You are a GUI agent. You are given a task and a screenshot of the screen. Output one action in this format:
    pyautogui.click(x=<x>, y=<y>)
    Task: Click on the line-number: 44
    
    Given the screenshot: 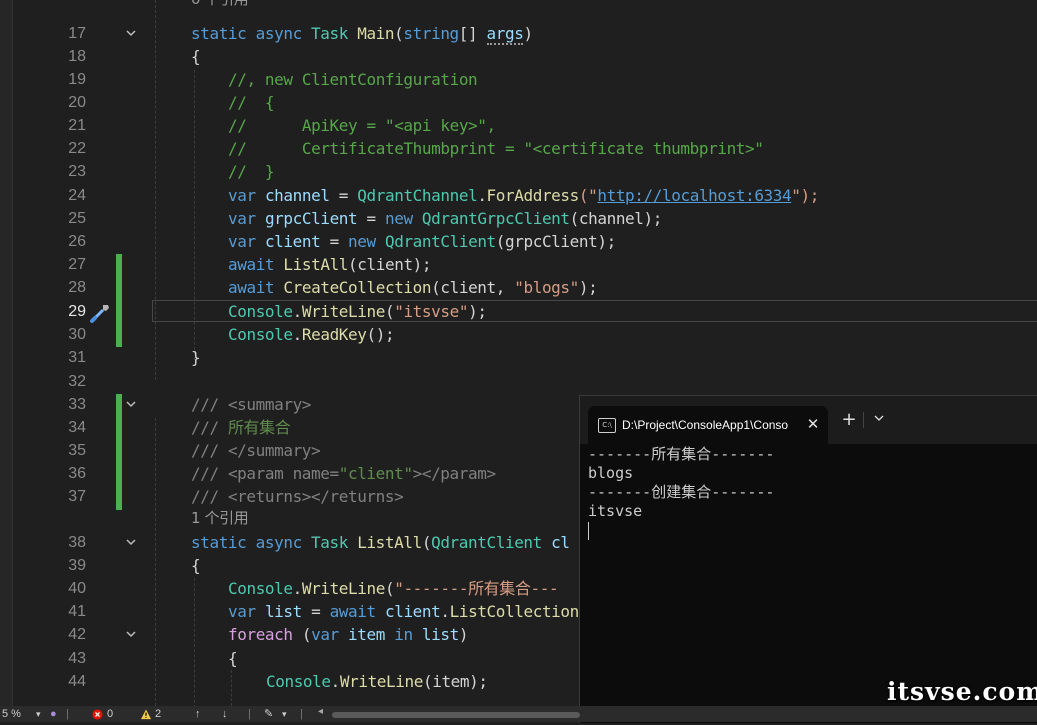 What is the action you would take?
    pyautogui.click(x=77, y=681)
    